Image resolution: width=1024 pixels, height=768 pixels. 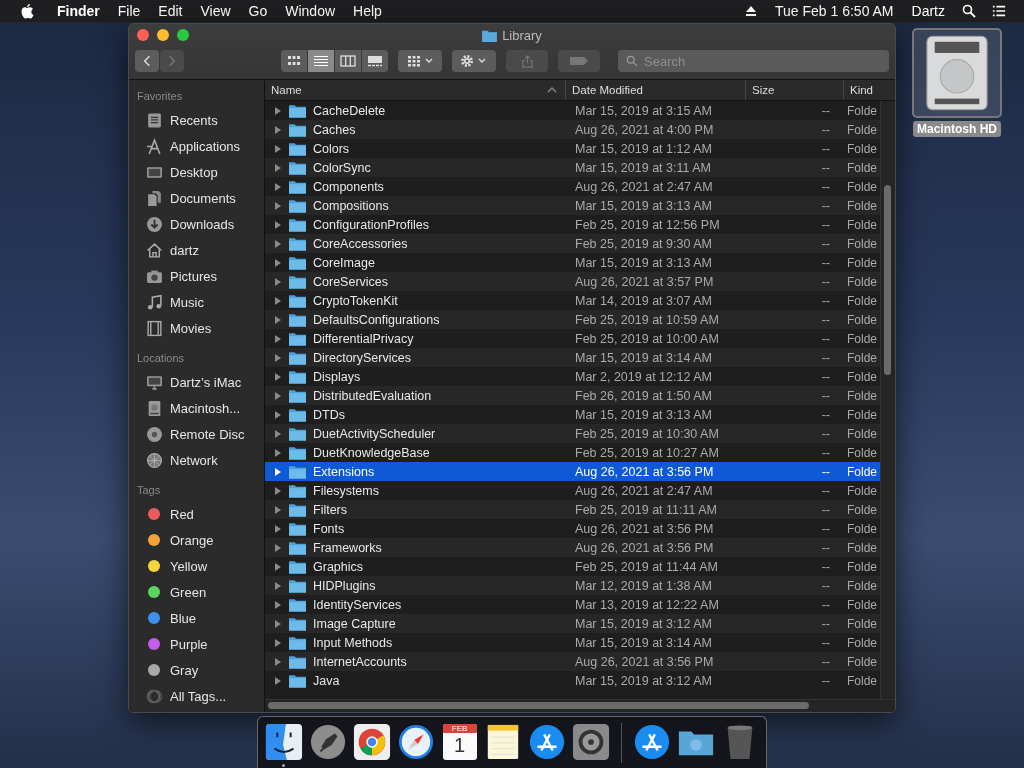 What do you see at coordinates (969, 11) in the screenshot?
I see `search-icon` at bounding box center [969, 11].